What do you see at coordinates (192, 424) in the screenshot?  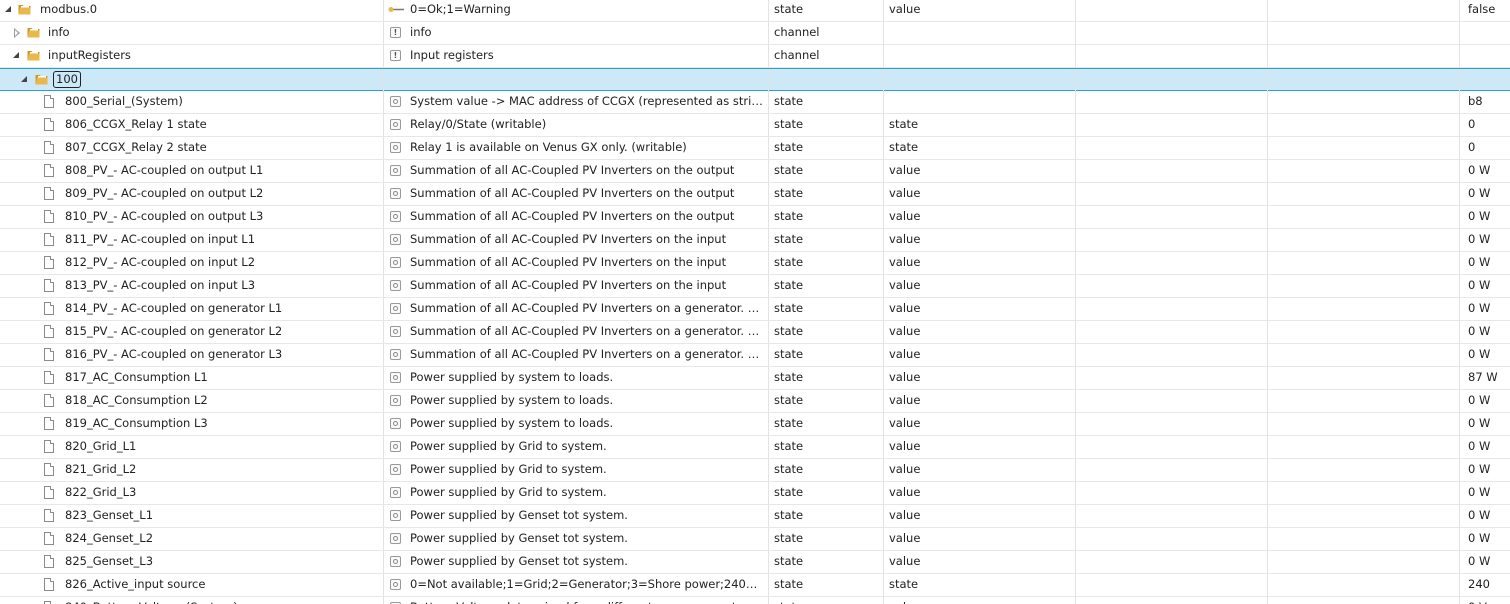 I see `name-cell: 819_AC_Consumption L3` at bounding box center [192, 424].